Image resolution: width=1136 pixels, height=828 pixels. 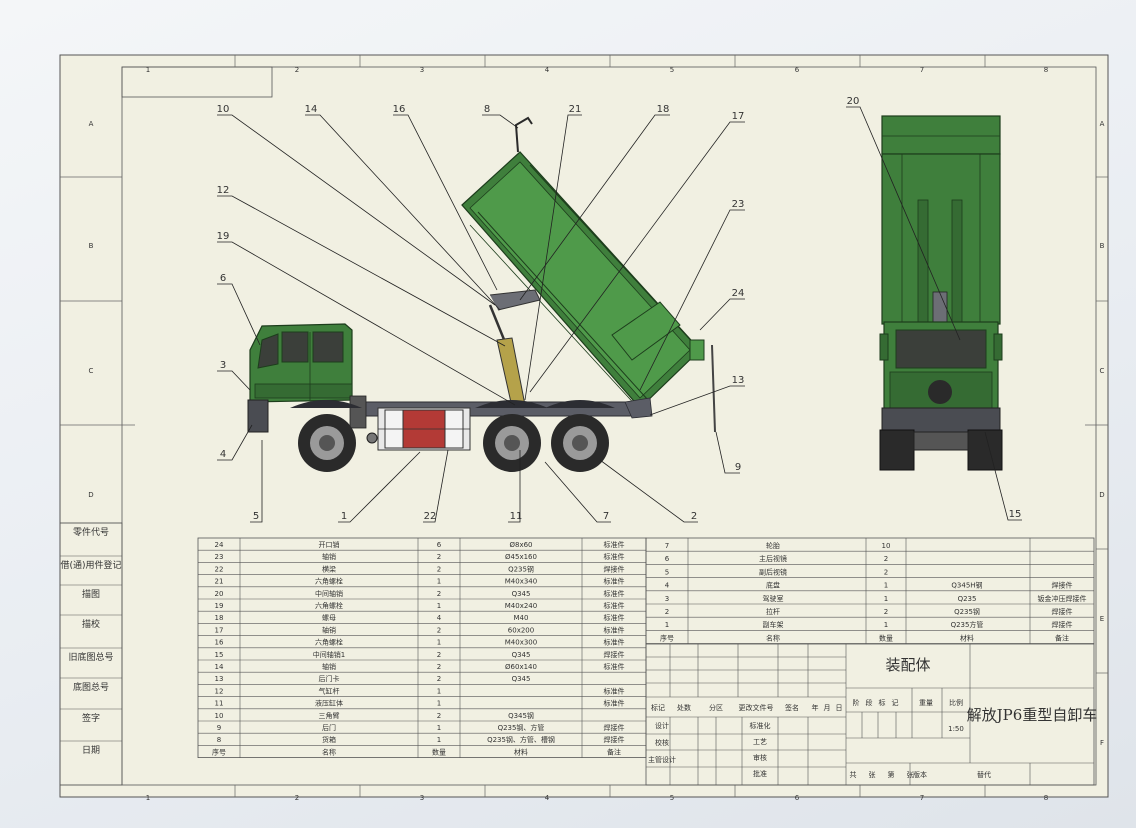 What do you see at coordinates (219, 728) in the screenshot?
I see `bom-cell: 9` at bounding box center [219, 728].